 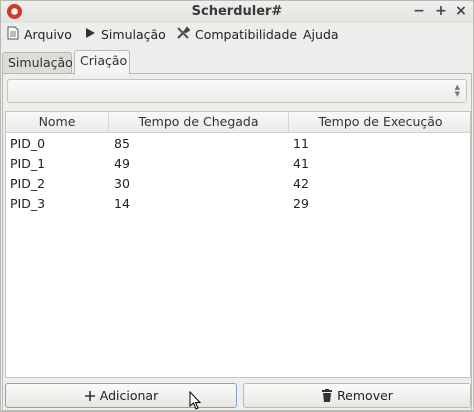 What do you see at coordinates (238, 184) in the screenshot?
I see `table-row: PID_2 30 42` at bounding box center [238, 184].